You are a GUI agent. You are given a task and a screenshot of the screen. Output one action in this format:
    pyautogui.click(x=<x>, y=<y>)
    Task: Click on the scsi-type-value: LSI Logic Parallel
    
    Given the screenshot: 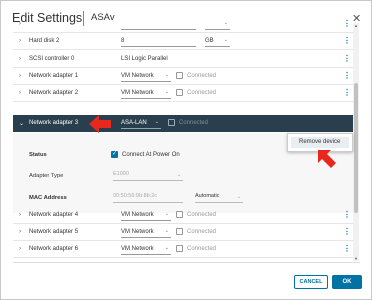 What is the action you would take?
    pyautogui.click(x=144, y=59)
    